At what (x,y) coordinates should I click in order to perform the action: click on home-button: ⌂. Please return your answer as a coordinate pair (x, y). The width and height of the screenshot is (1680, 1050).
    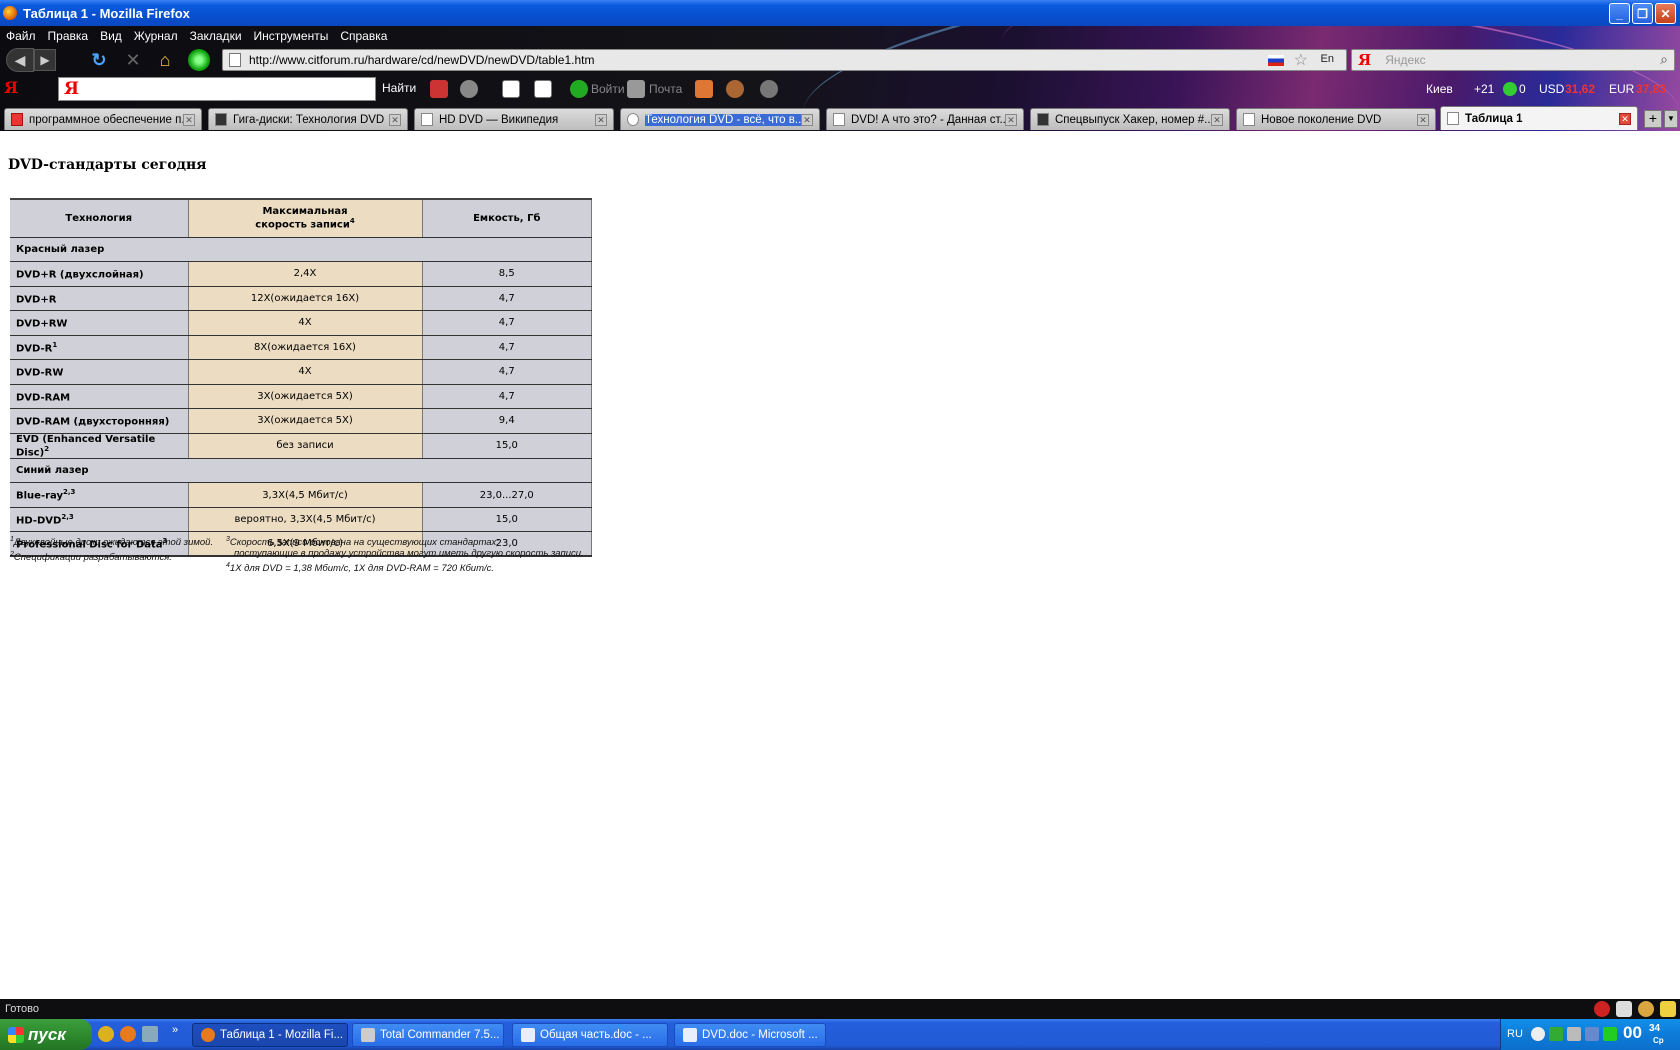
    Looking at the image, I should click on (165, 60).